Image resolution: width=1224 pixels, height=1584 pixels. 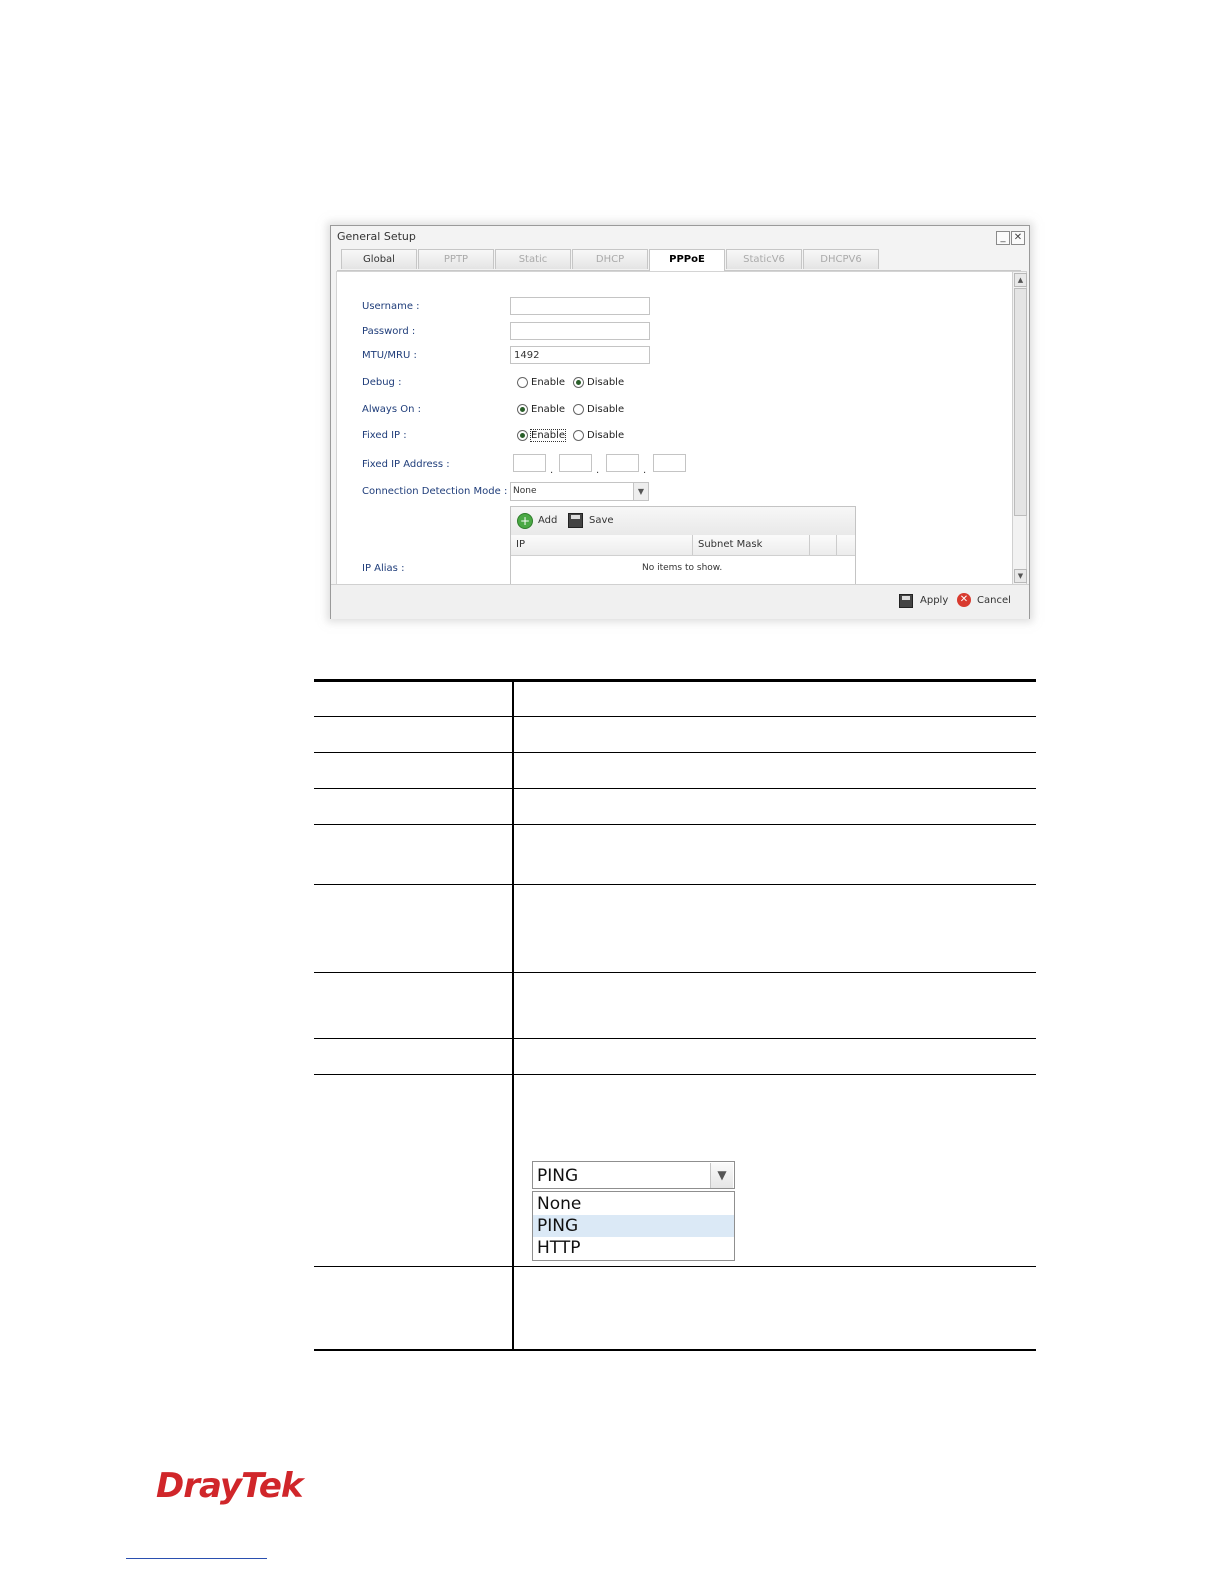 I want to click on tab-staticv6: StaticV6, so click(x=764, y=259).